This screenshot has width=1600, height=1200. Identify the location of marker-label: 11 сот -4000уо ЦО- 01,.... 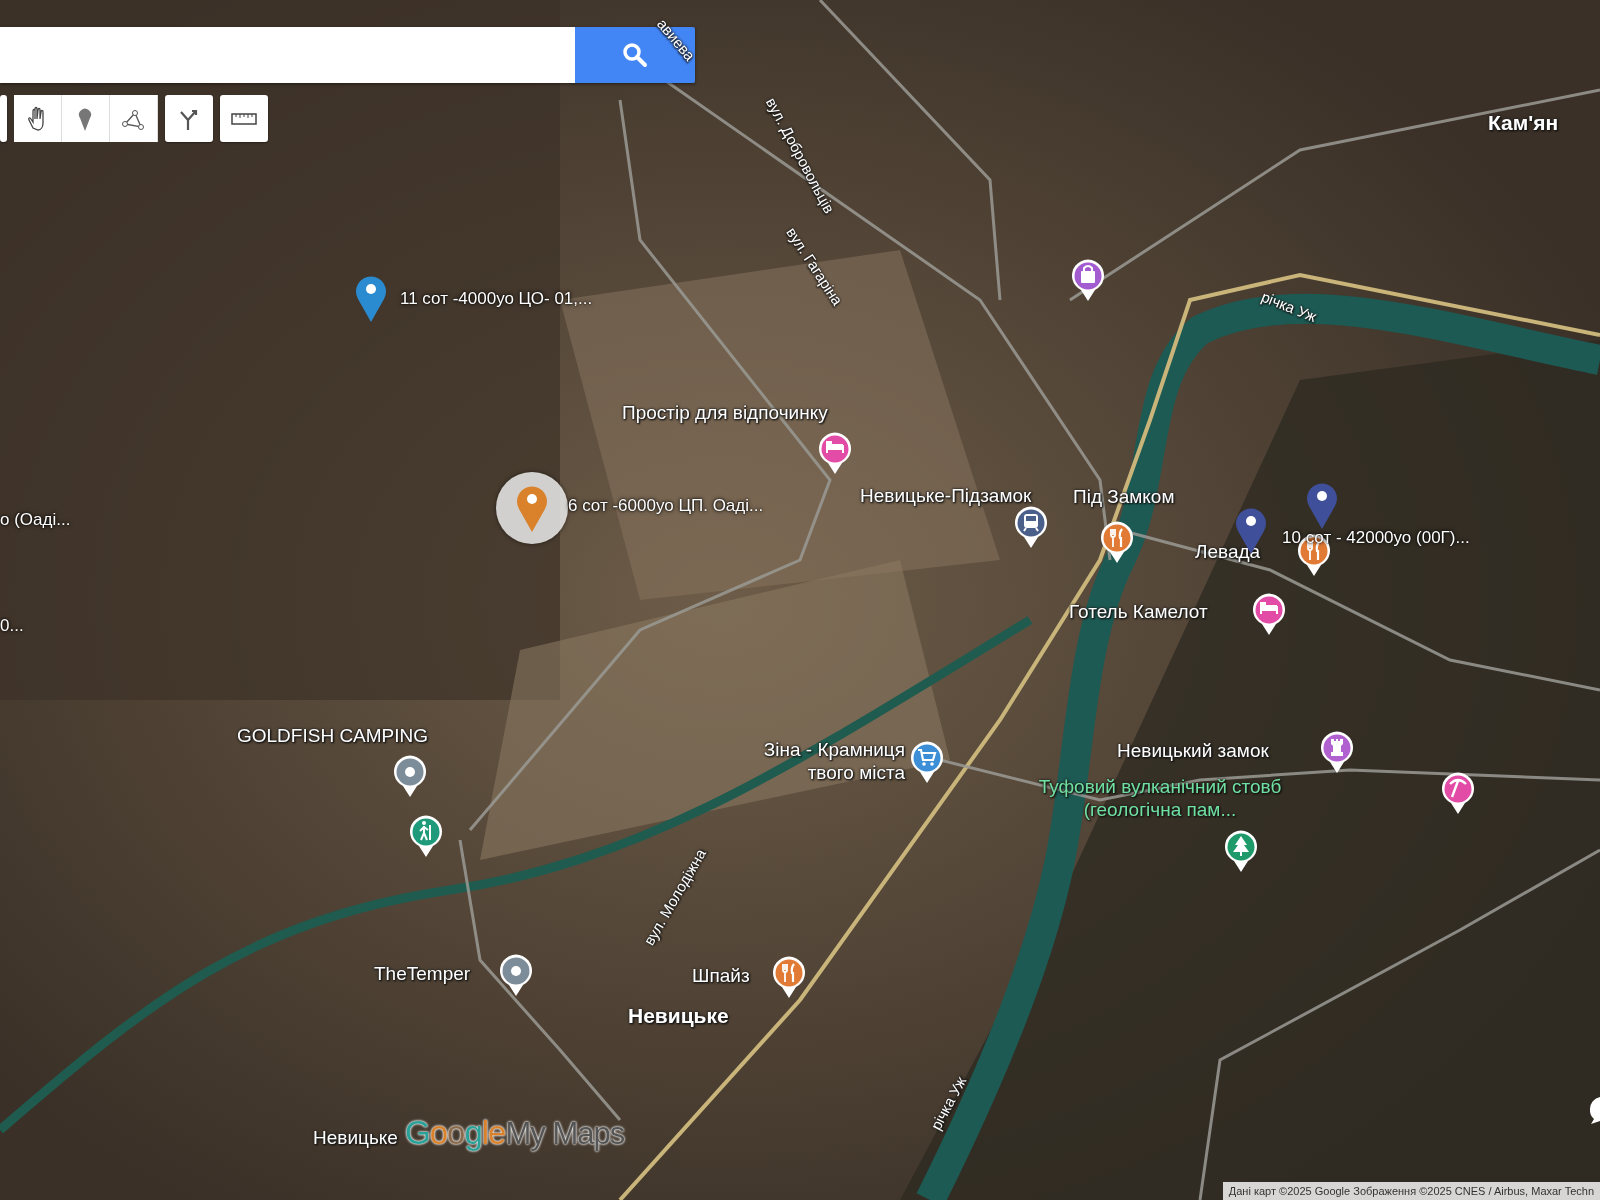
(496, 299).